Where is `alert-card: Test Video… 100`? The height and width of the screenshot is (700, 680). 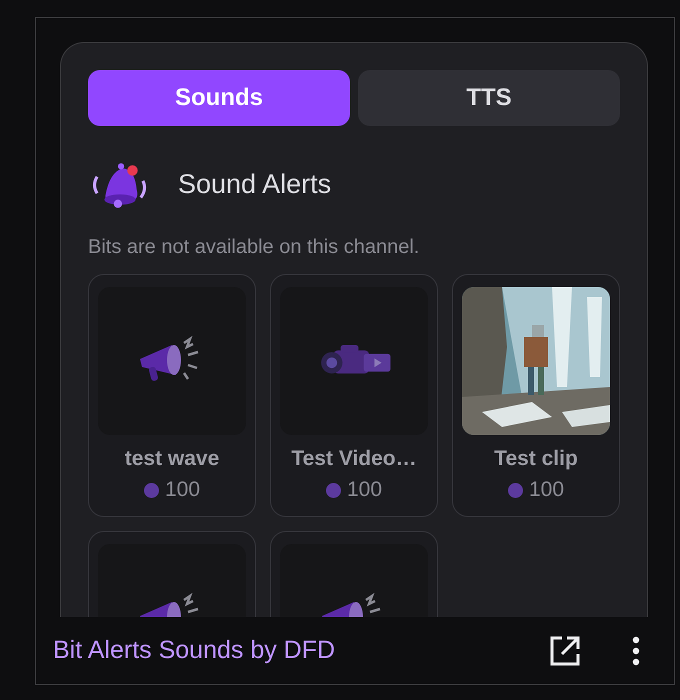
alert-card: Test Video… 100 is located at coordinates (354, 395).